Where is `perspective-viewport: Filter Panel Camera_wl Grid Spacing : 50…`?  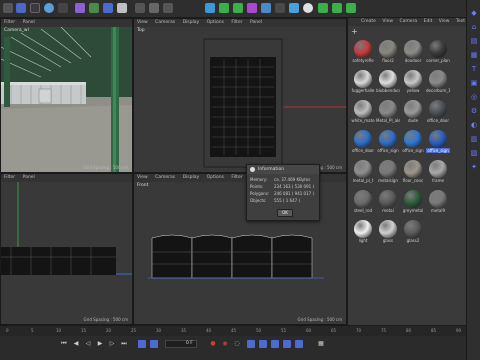
perspective-viewport: Filter Panel Camera_wl Grid Spacing : 50… is located at coordinates (66, 95).